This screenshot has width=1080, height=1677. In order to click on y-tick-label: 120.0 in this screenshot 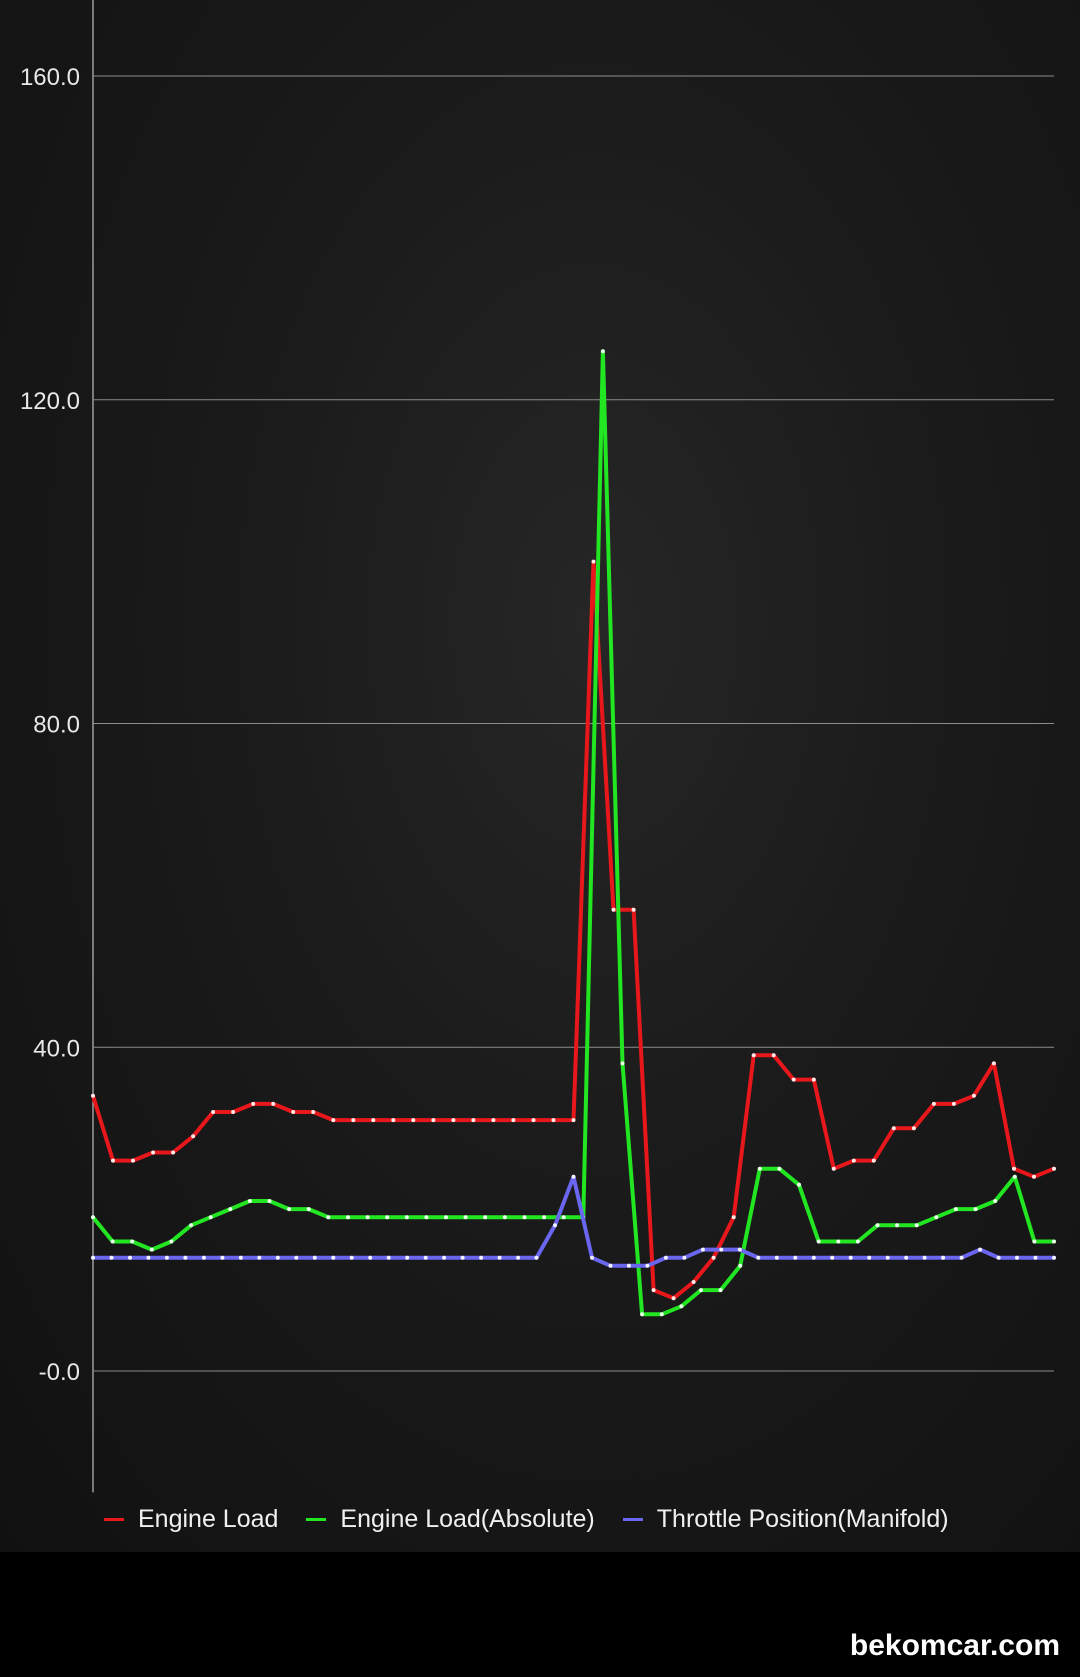, I will do `click(50, 401)`.